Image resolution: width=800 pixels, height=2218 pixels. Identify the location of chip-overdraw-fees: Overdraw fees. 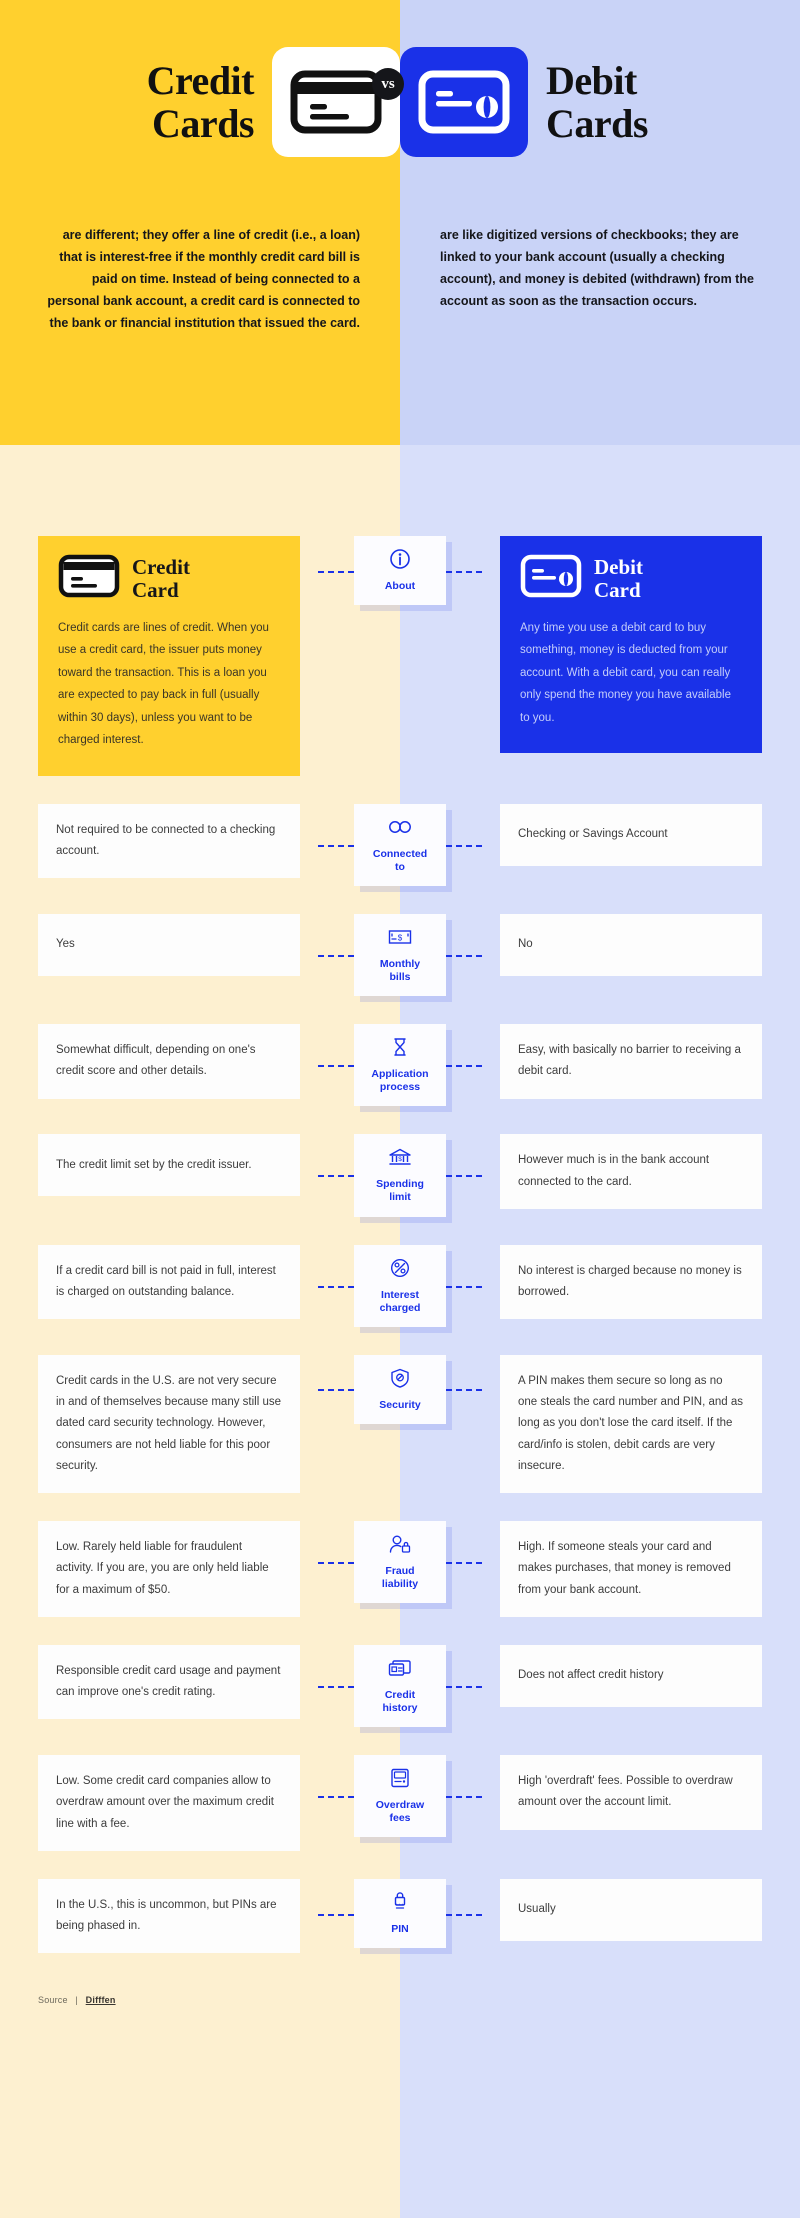
(400, 1796).